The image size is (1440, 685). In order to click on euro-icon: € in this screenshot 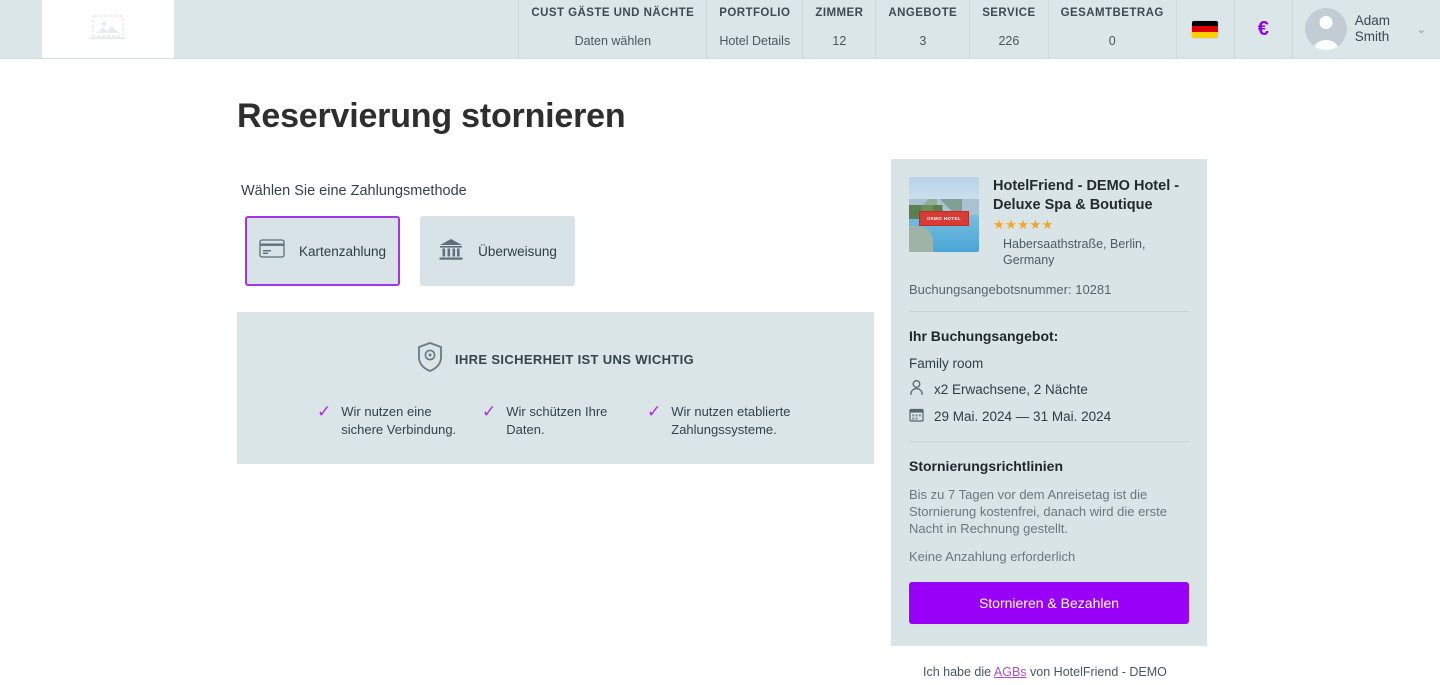, I will do `click(1263, 29)`.